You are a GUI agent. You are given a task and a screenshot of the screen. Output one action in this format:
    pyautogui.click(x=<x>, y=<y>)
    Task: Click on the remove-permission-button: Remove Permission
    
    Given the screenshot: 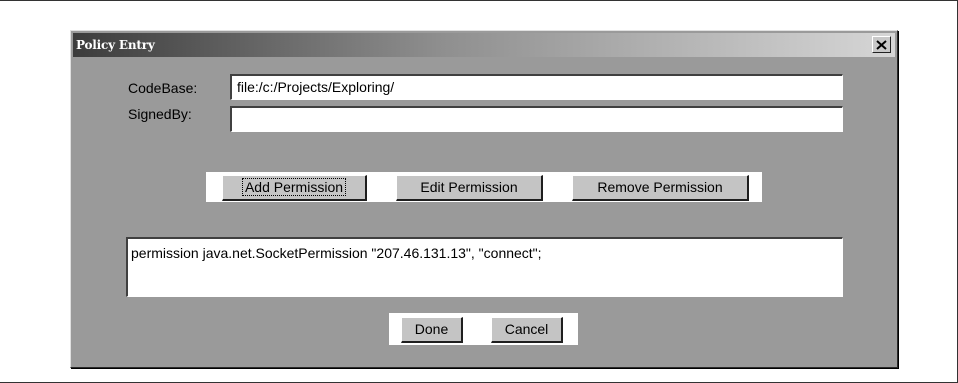 What is the action you would take?
    pyautogui.click(x=660, y=188)
    